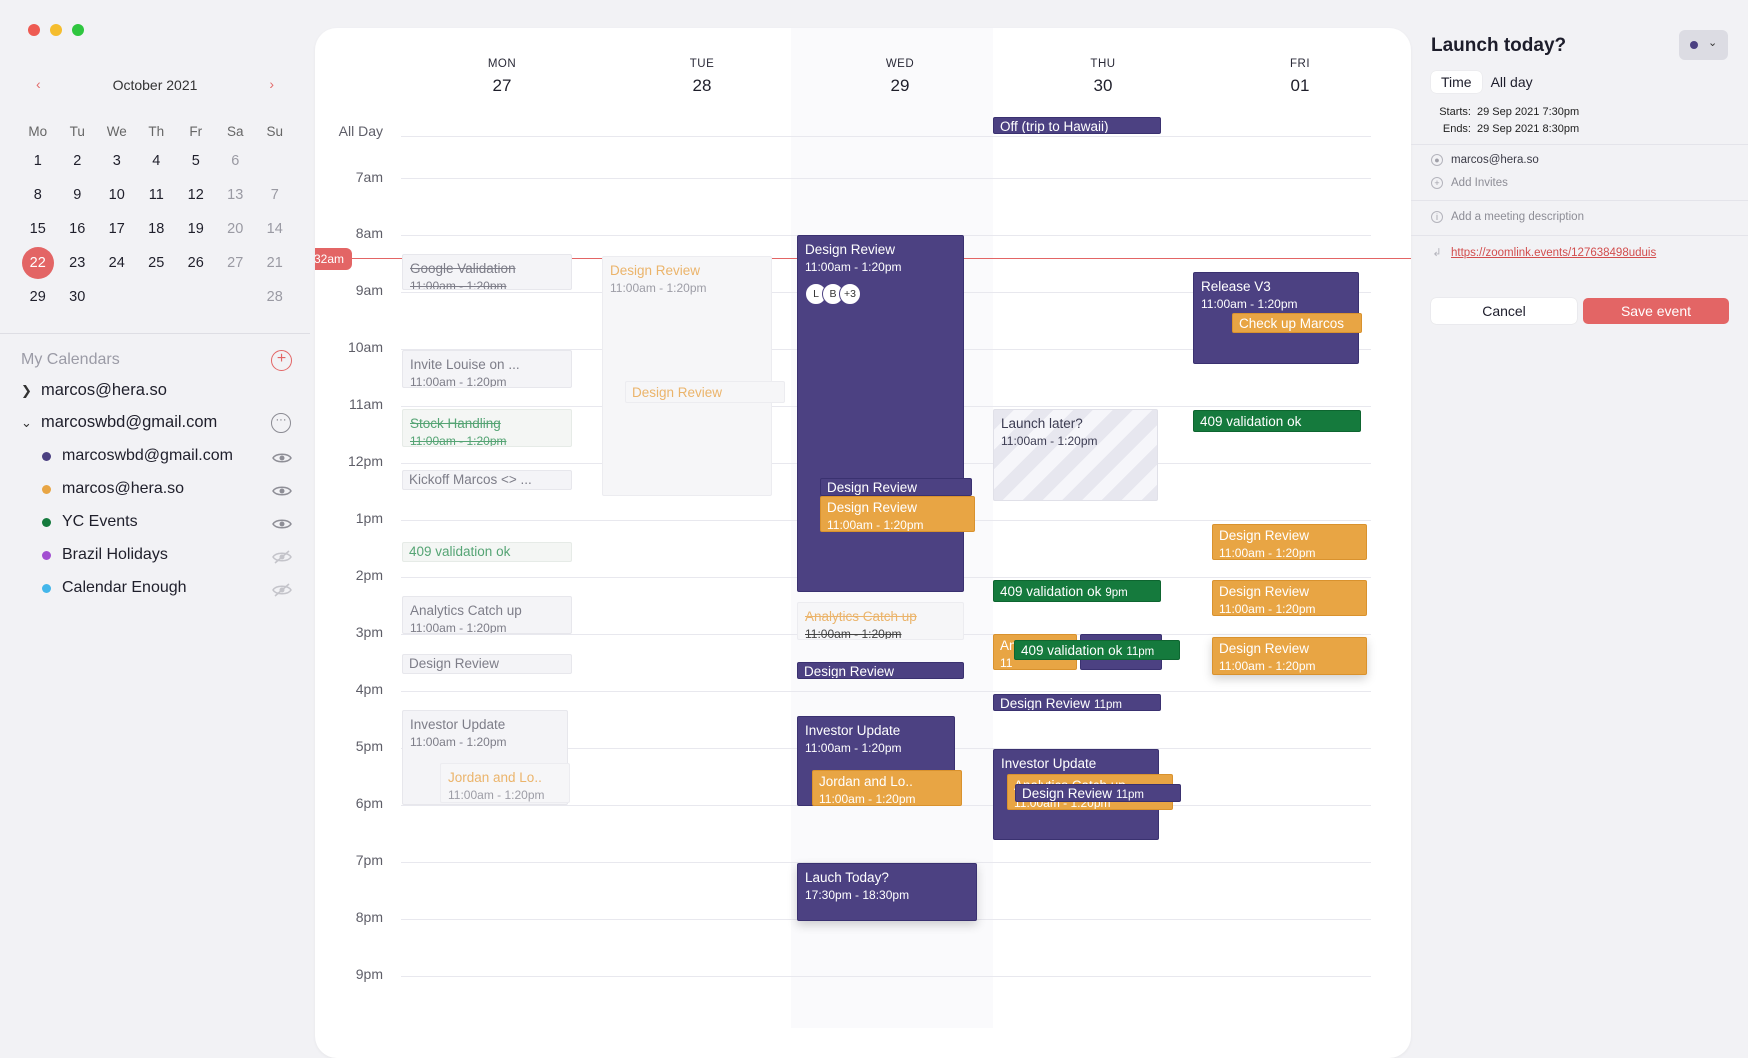 Image resolution: width=1748 pixels, height=1058 pixels. I want to click on event-block-tentative: Launch later? 11:00am - 1:20pm, so click(1075, 455).